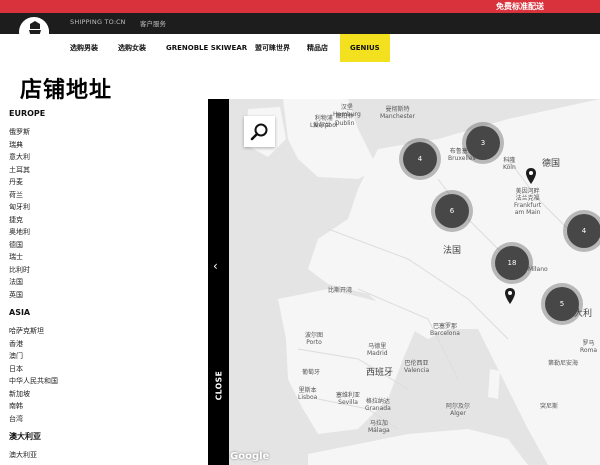  Describe the element at coordinates (483, 143) in the screenshot. I see `store-cluster: 3` at that location.